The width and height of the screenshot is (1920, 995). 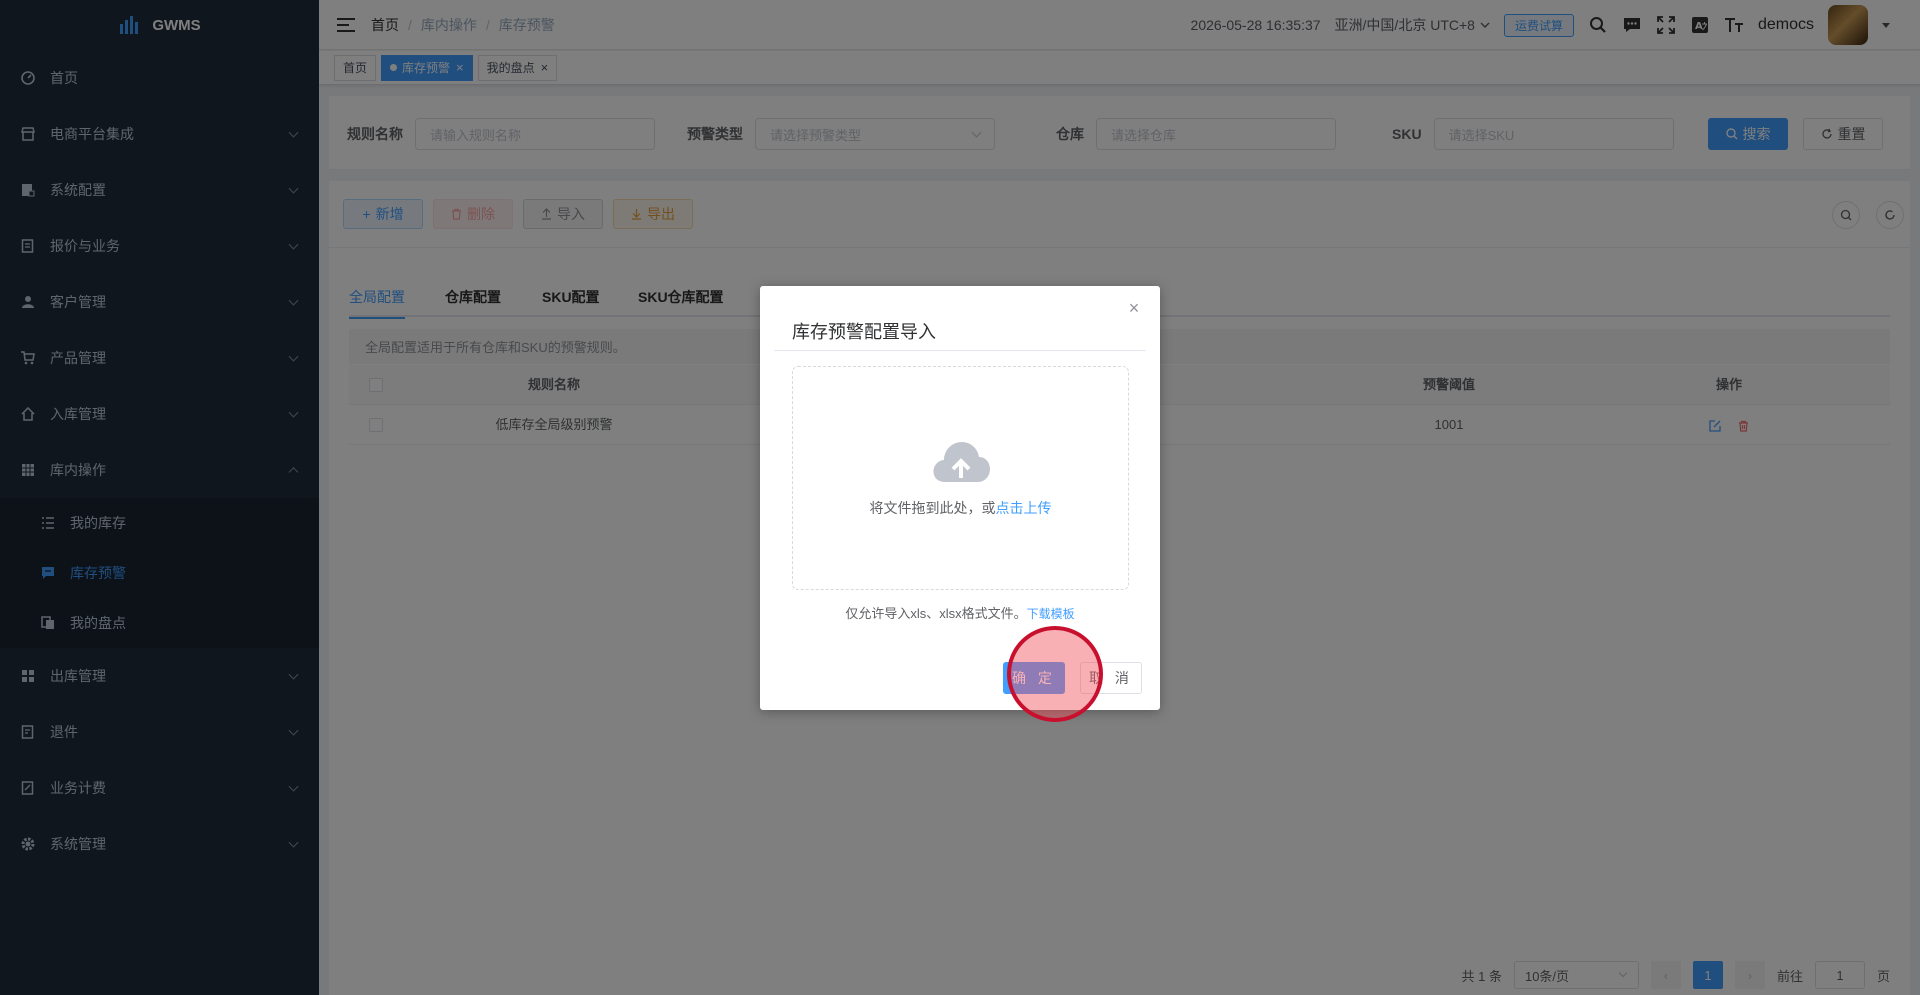 I want to click on cloud-upload-icon, so click(x=961, y=462).